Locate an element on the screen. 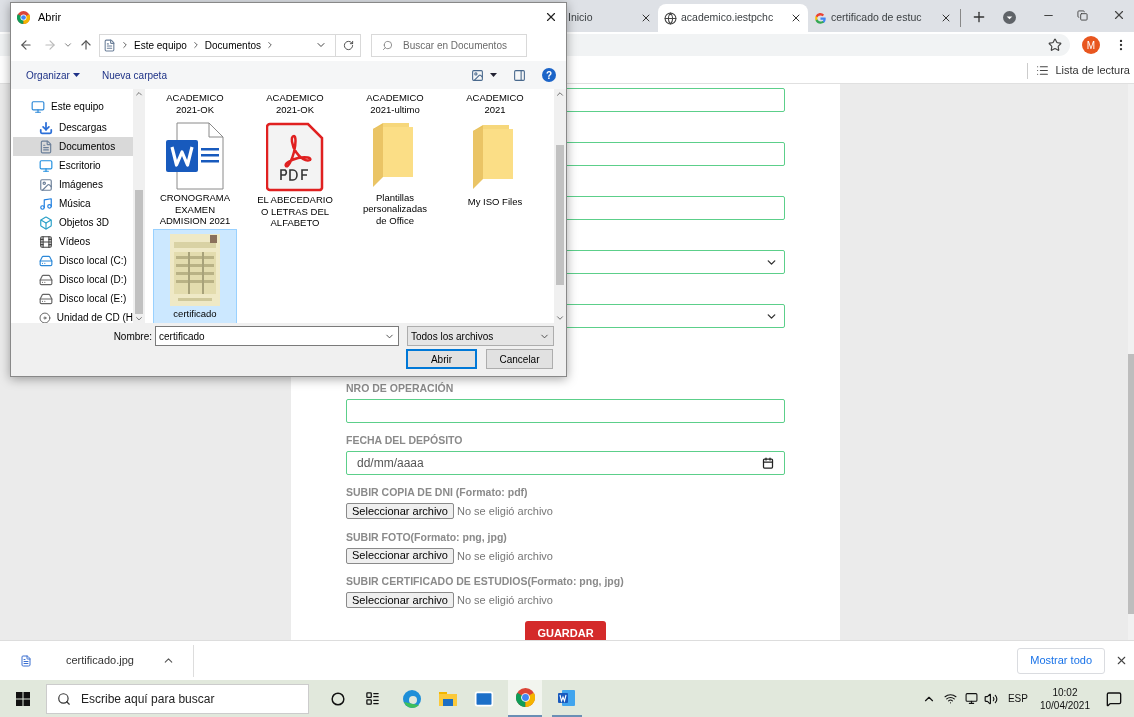 The width and height of the screenshot is (1134, 717). clock-time: 10:02 is located at coordinates (1065, 692).